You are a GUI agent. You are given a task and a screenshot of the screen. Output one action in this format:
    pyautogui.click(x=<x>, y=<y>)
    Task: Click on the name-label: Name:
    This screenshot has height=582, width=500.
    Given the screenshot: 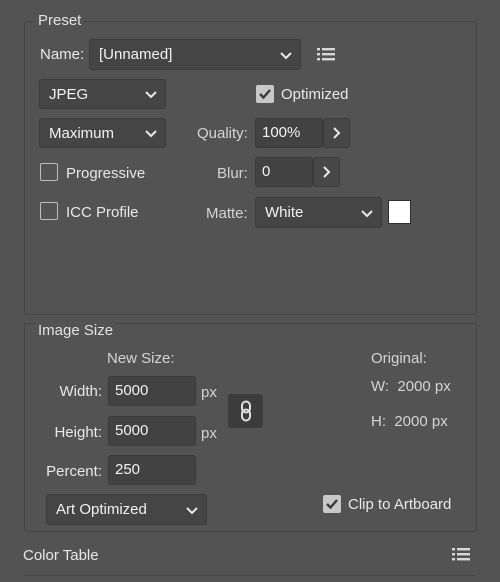 What is the action you would take?
    pyautogui.click(x=62, y=54)
    